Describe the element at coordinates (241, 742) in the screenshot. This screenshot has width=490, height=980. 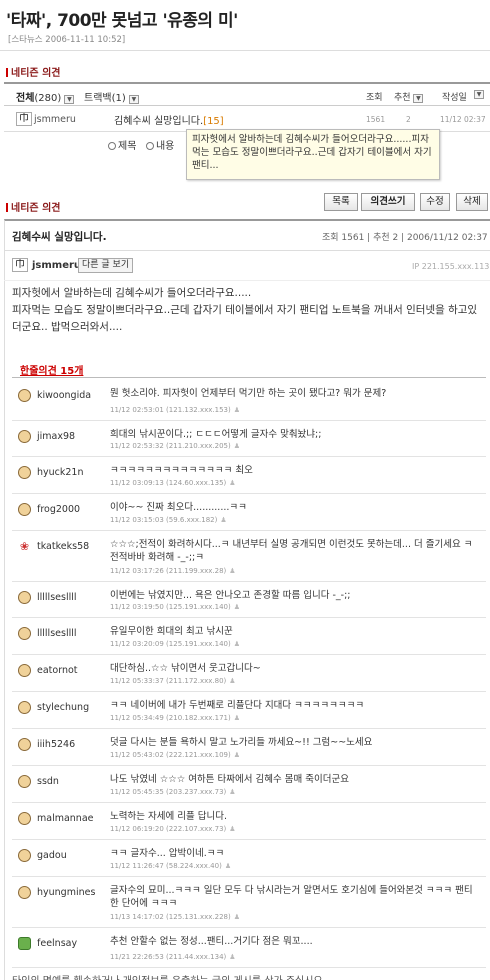
I see `comment-text: 덧글 다시는 분들 욕하시 말고 노가리들 까세요~!! 그럼~~노세요` at that location.